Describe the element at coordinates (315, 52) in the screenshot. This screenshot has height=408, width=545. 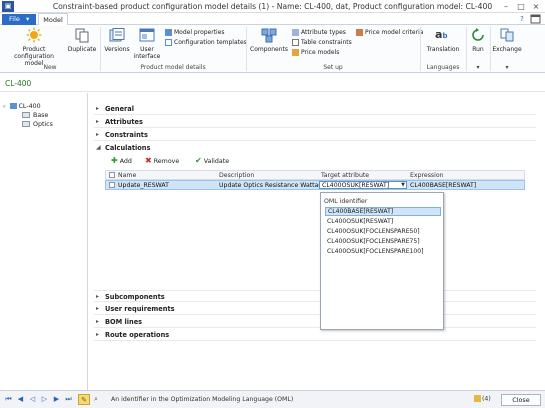
I see `price-models-button: Price models` at that location.